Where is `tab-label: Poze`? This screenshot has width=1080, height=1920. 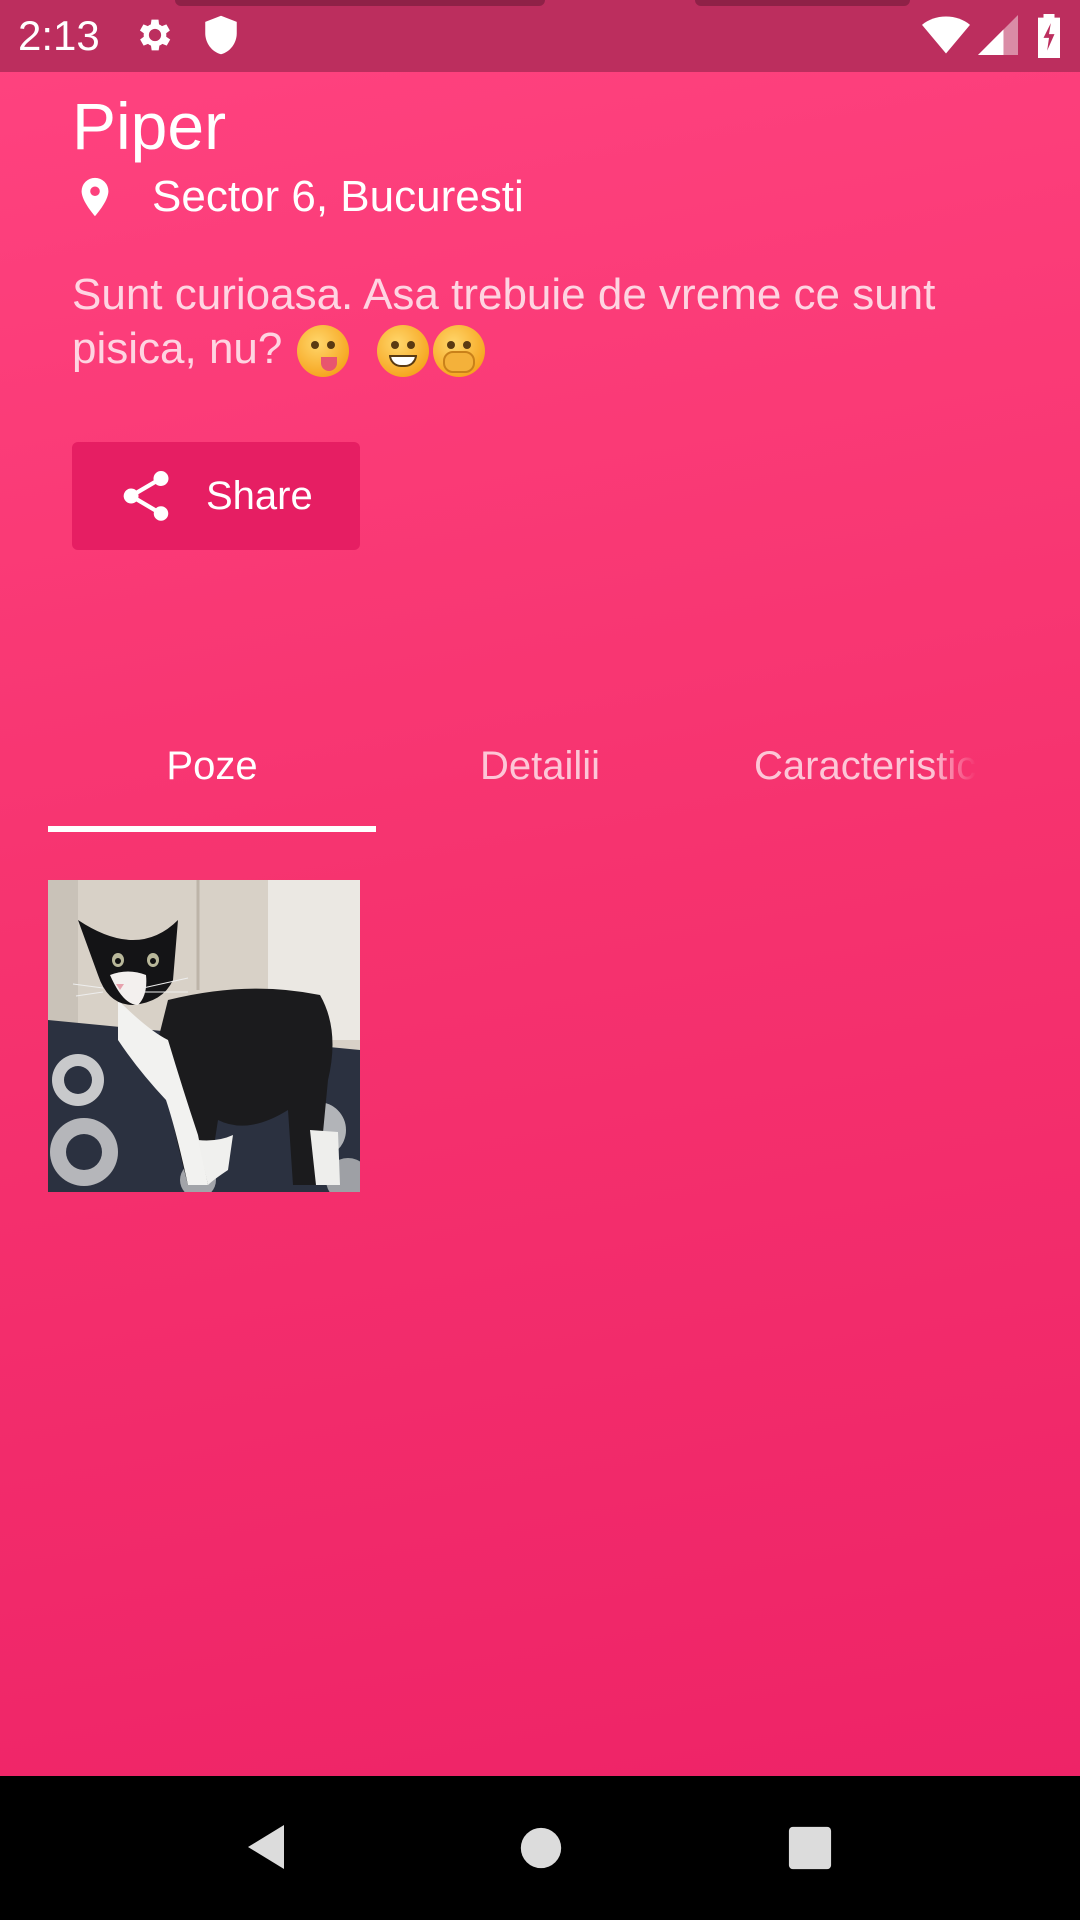 tab-label: Poze is located at coordinates (212, 765).